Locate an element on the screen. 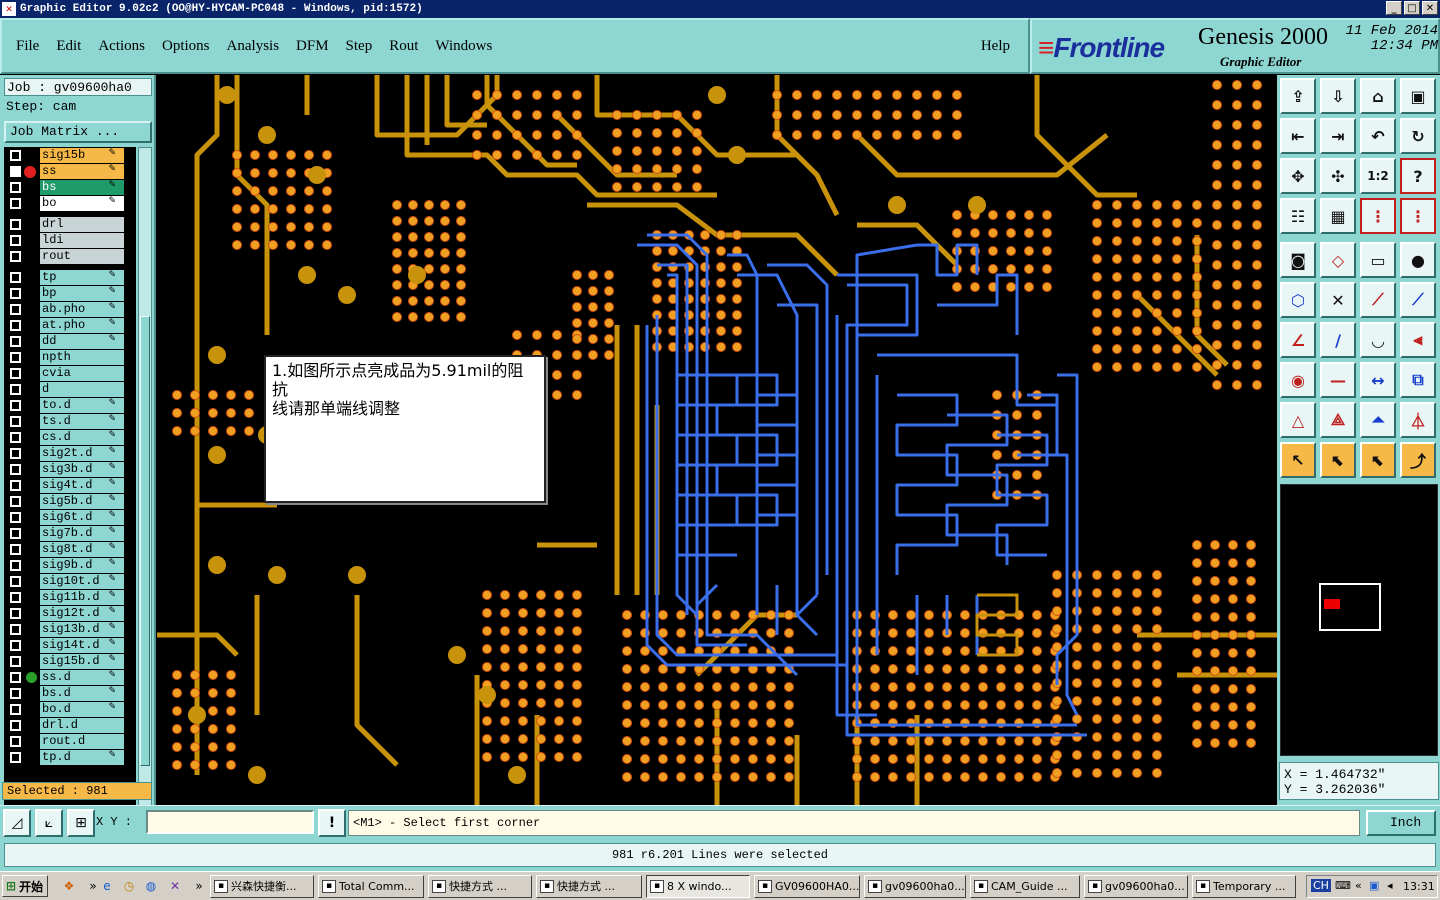  layer-row: npth is located at coordinates (66, 357).